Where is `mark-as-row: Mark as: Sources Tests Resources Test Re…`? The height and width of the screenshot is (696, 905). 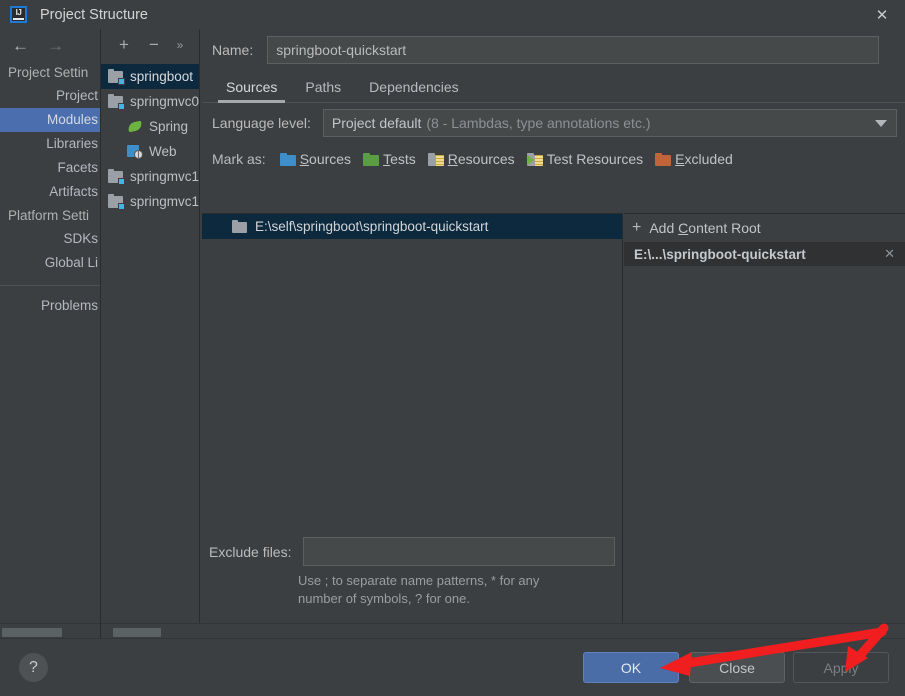 mark-as-row: Mark as: Sources Tests Resources Test Re… is located at coordinates (553, 159).